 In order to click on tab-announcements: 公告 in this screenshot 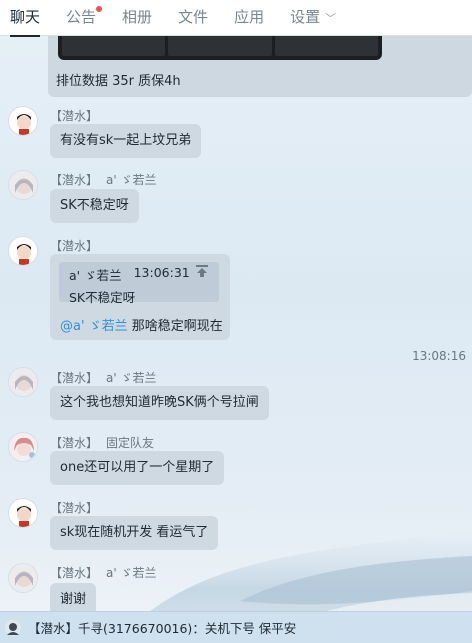, I will do `click(84, 18)`.